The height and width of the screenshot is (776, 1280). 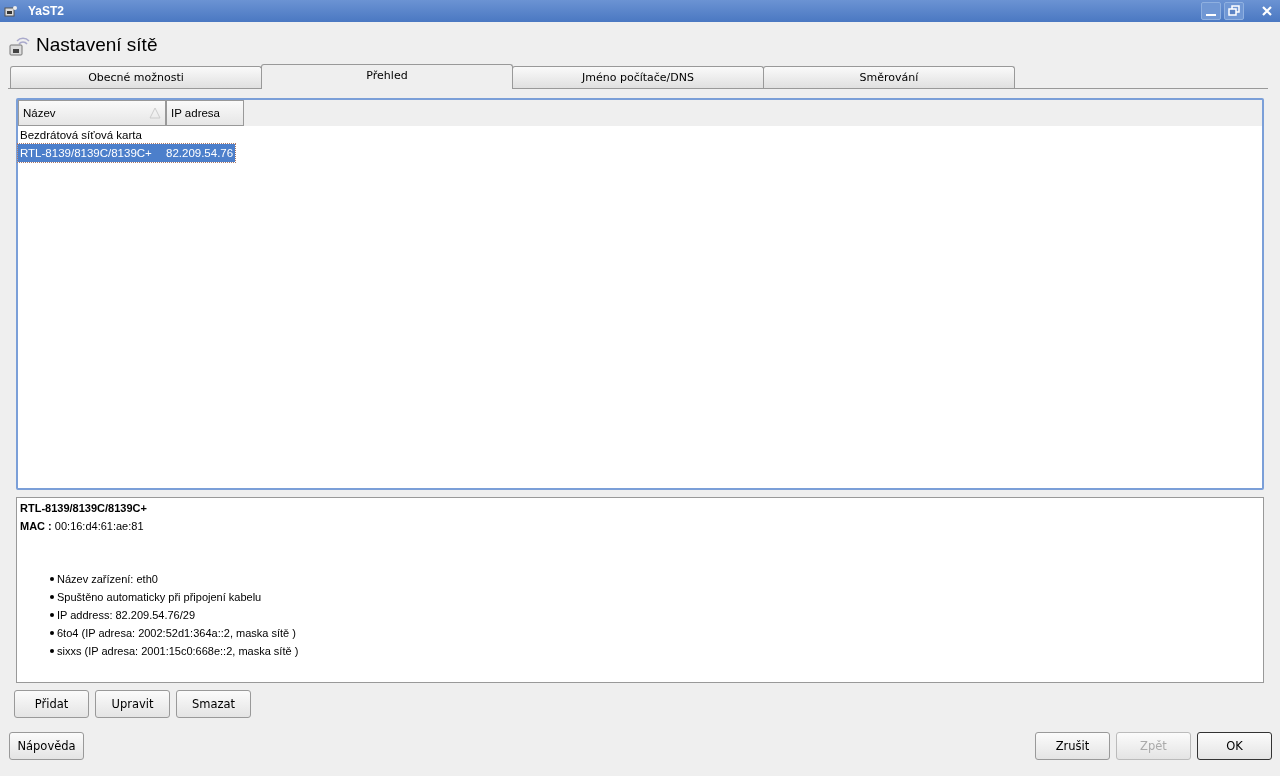 I want to click on restore-icon, so click(x=1234, y=11).